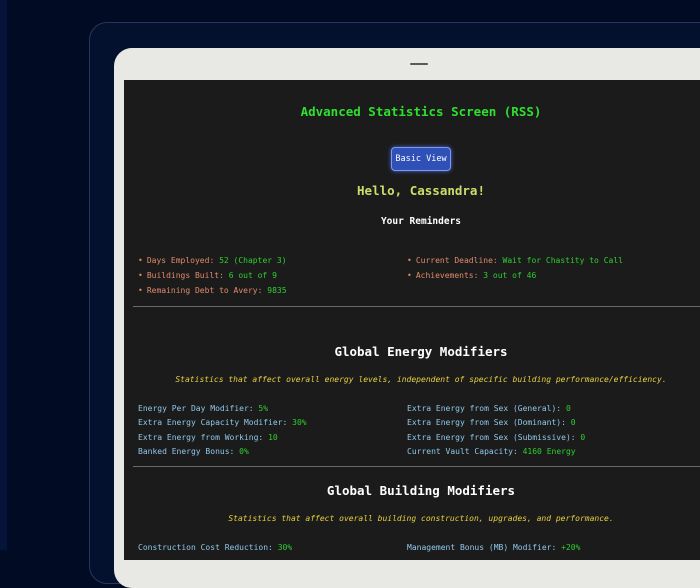  Describe the element at coordinates (212, 260) in the screenshot. I see `reminder-days-employed: • Days Employed: 52 (Chapter 3)` at that location.